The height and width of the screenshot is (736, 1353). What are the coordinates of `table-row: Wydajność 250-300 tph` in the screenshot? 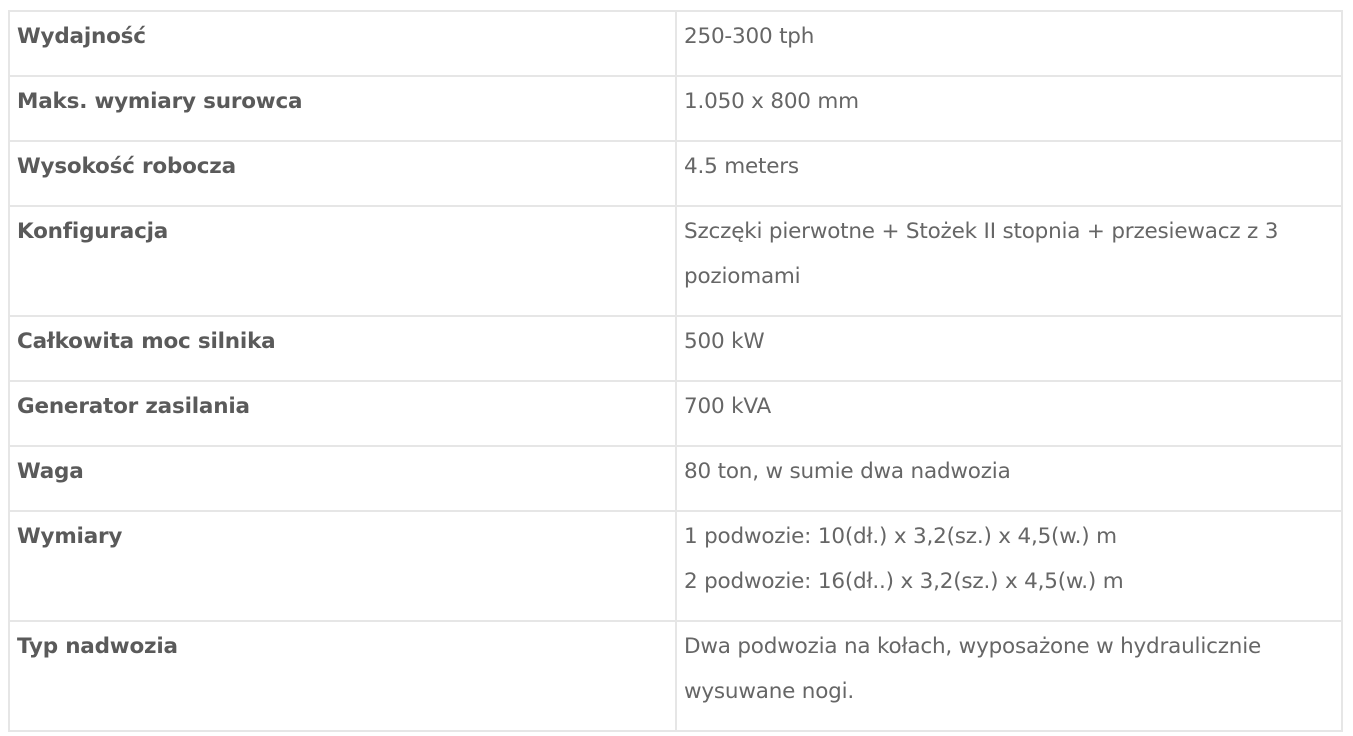 It's located at (675, 43).